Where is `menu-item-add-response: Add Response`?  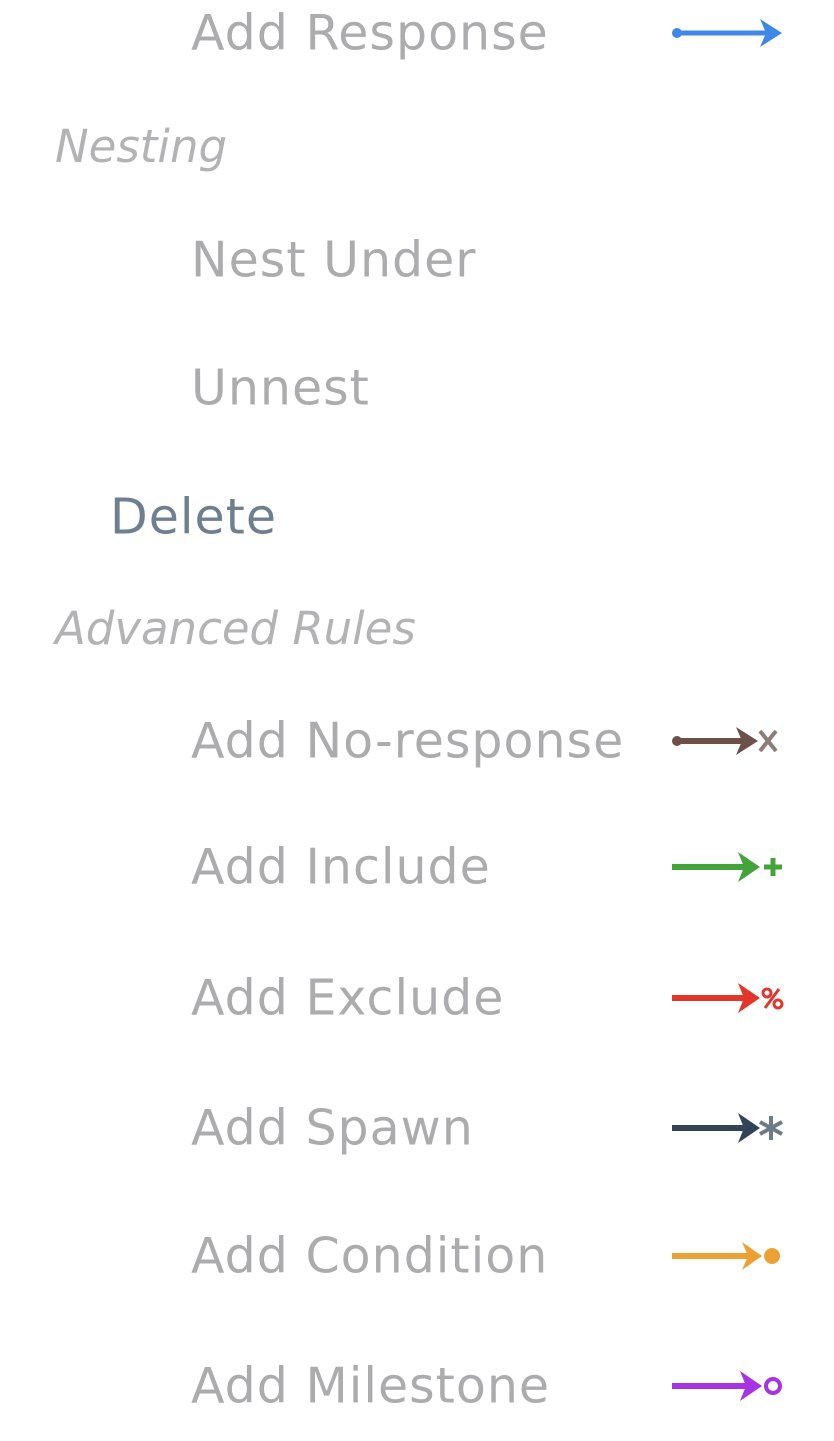 menu-item-add-response: Add Response is located at coordinates (417, 44).